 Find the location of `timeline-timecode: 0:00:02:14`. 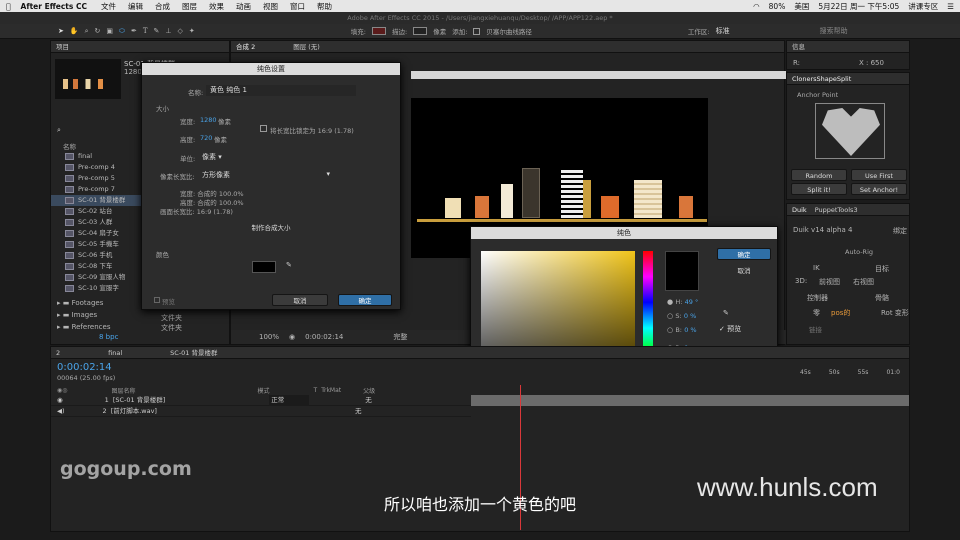

timeline-timecode: 0:00:02:14 is located at coordinates (84, 367).